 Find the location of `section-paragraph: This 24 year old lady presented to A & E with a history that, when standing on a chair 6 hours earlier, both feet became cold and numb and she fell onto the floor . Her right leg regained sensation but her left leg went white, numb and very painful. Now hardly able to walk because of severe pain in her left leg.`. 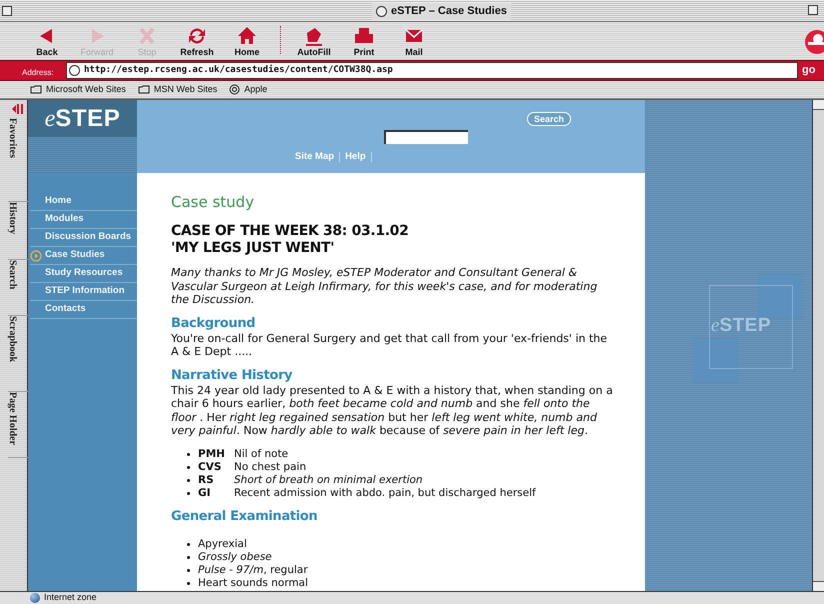

section-paragraph: This 24 year old lady presented to A & E with a history that, when standing on a chair 6 hours earlier, both feet became cold and numb and she fell onto the floor . Her right leg regained sensation but her left leg went white, numb and very painful. Now hardly able to walk because of severe pain in her left leg. is located at coordinates (392, 411).